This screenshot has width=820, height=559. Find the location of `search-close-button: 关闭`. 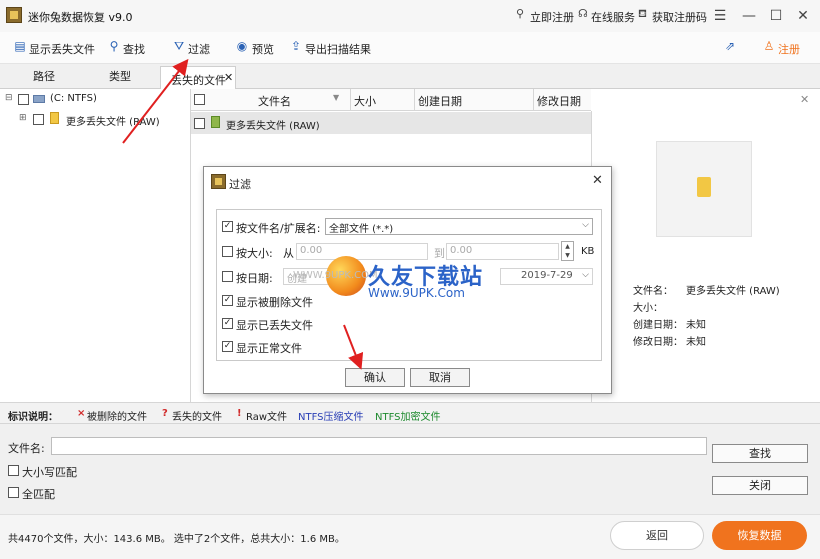

search-close-button: 关闭 is located at coordinates (760, 485).